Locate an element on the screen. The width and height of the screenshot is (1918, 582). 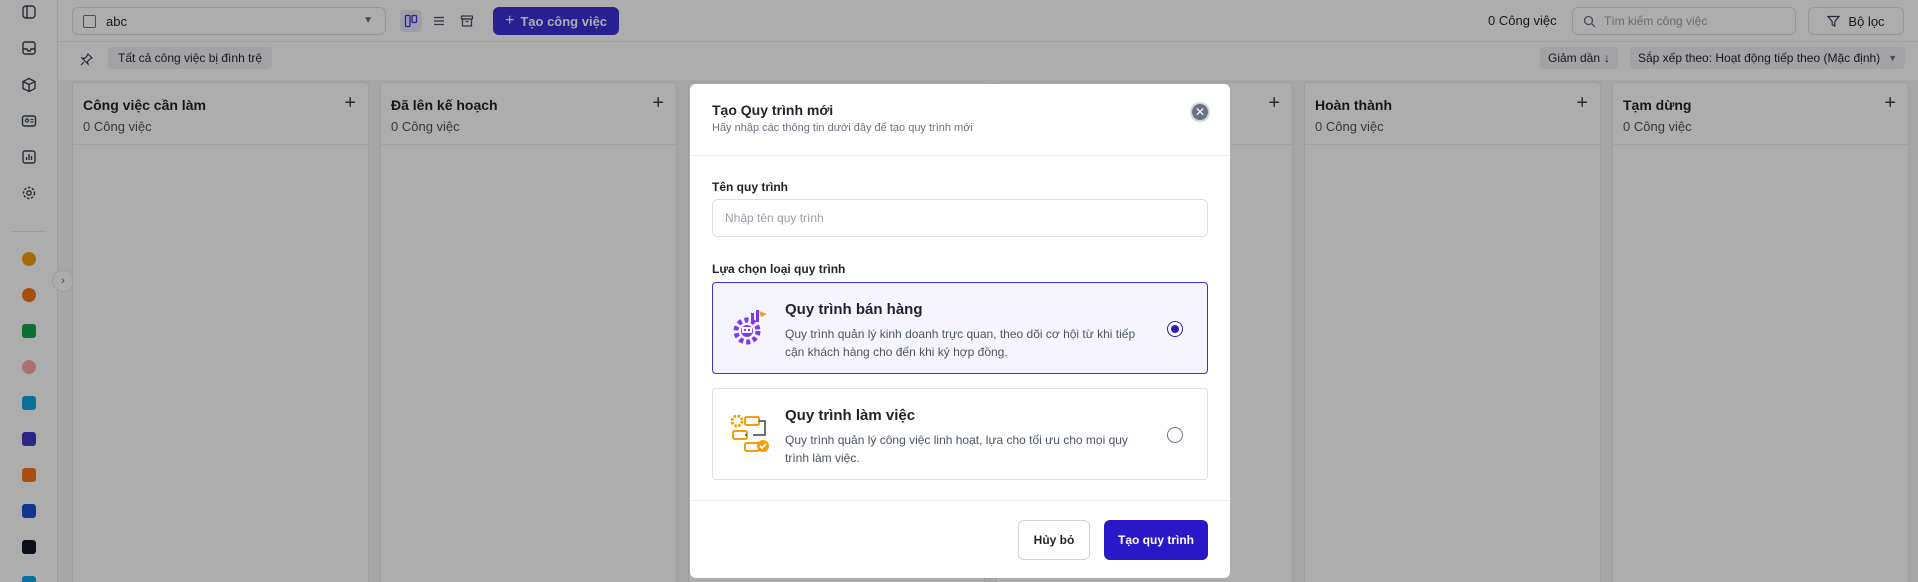
workflow-icon is located at coordinates (749, 433).